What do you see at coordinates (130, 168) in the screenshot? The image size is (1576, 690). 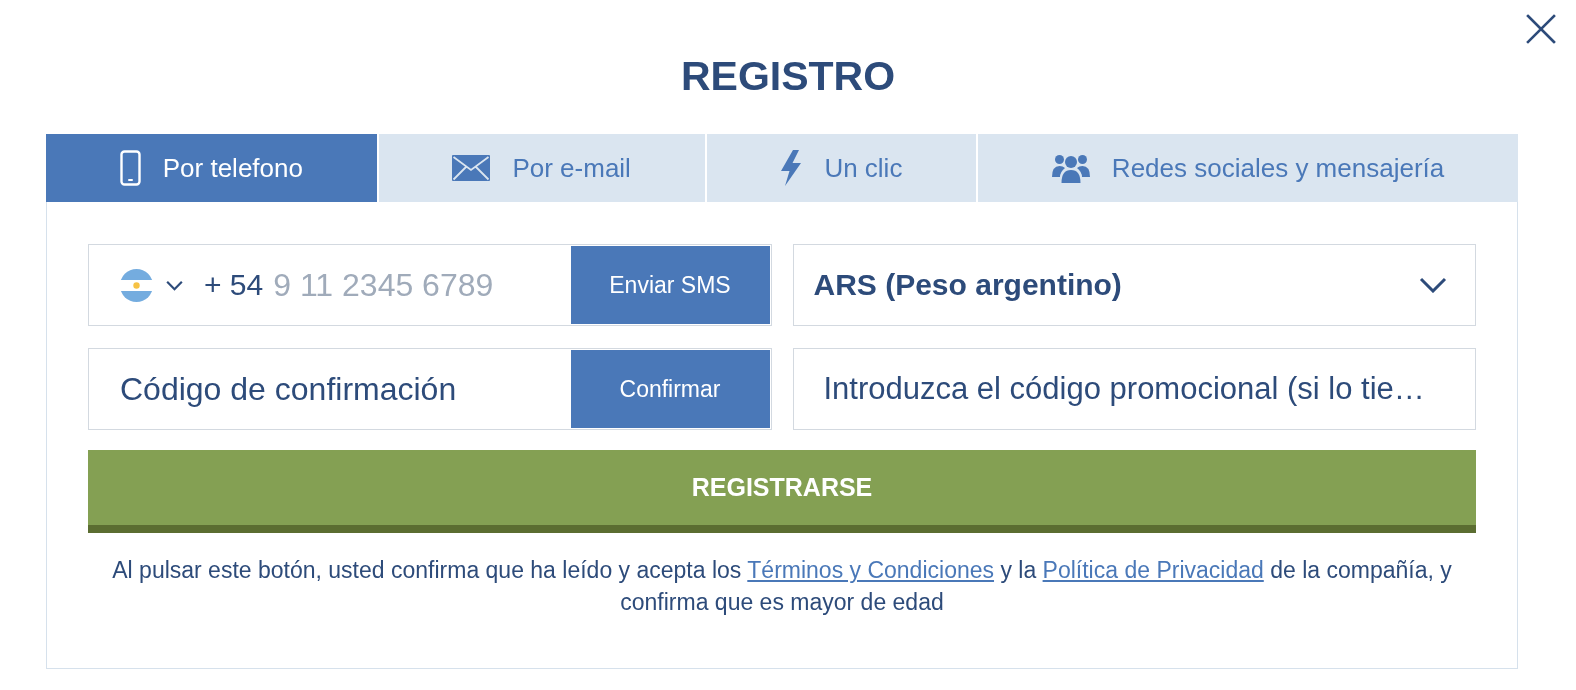 I see `phone-icon` at bounding box center [130, 168].